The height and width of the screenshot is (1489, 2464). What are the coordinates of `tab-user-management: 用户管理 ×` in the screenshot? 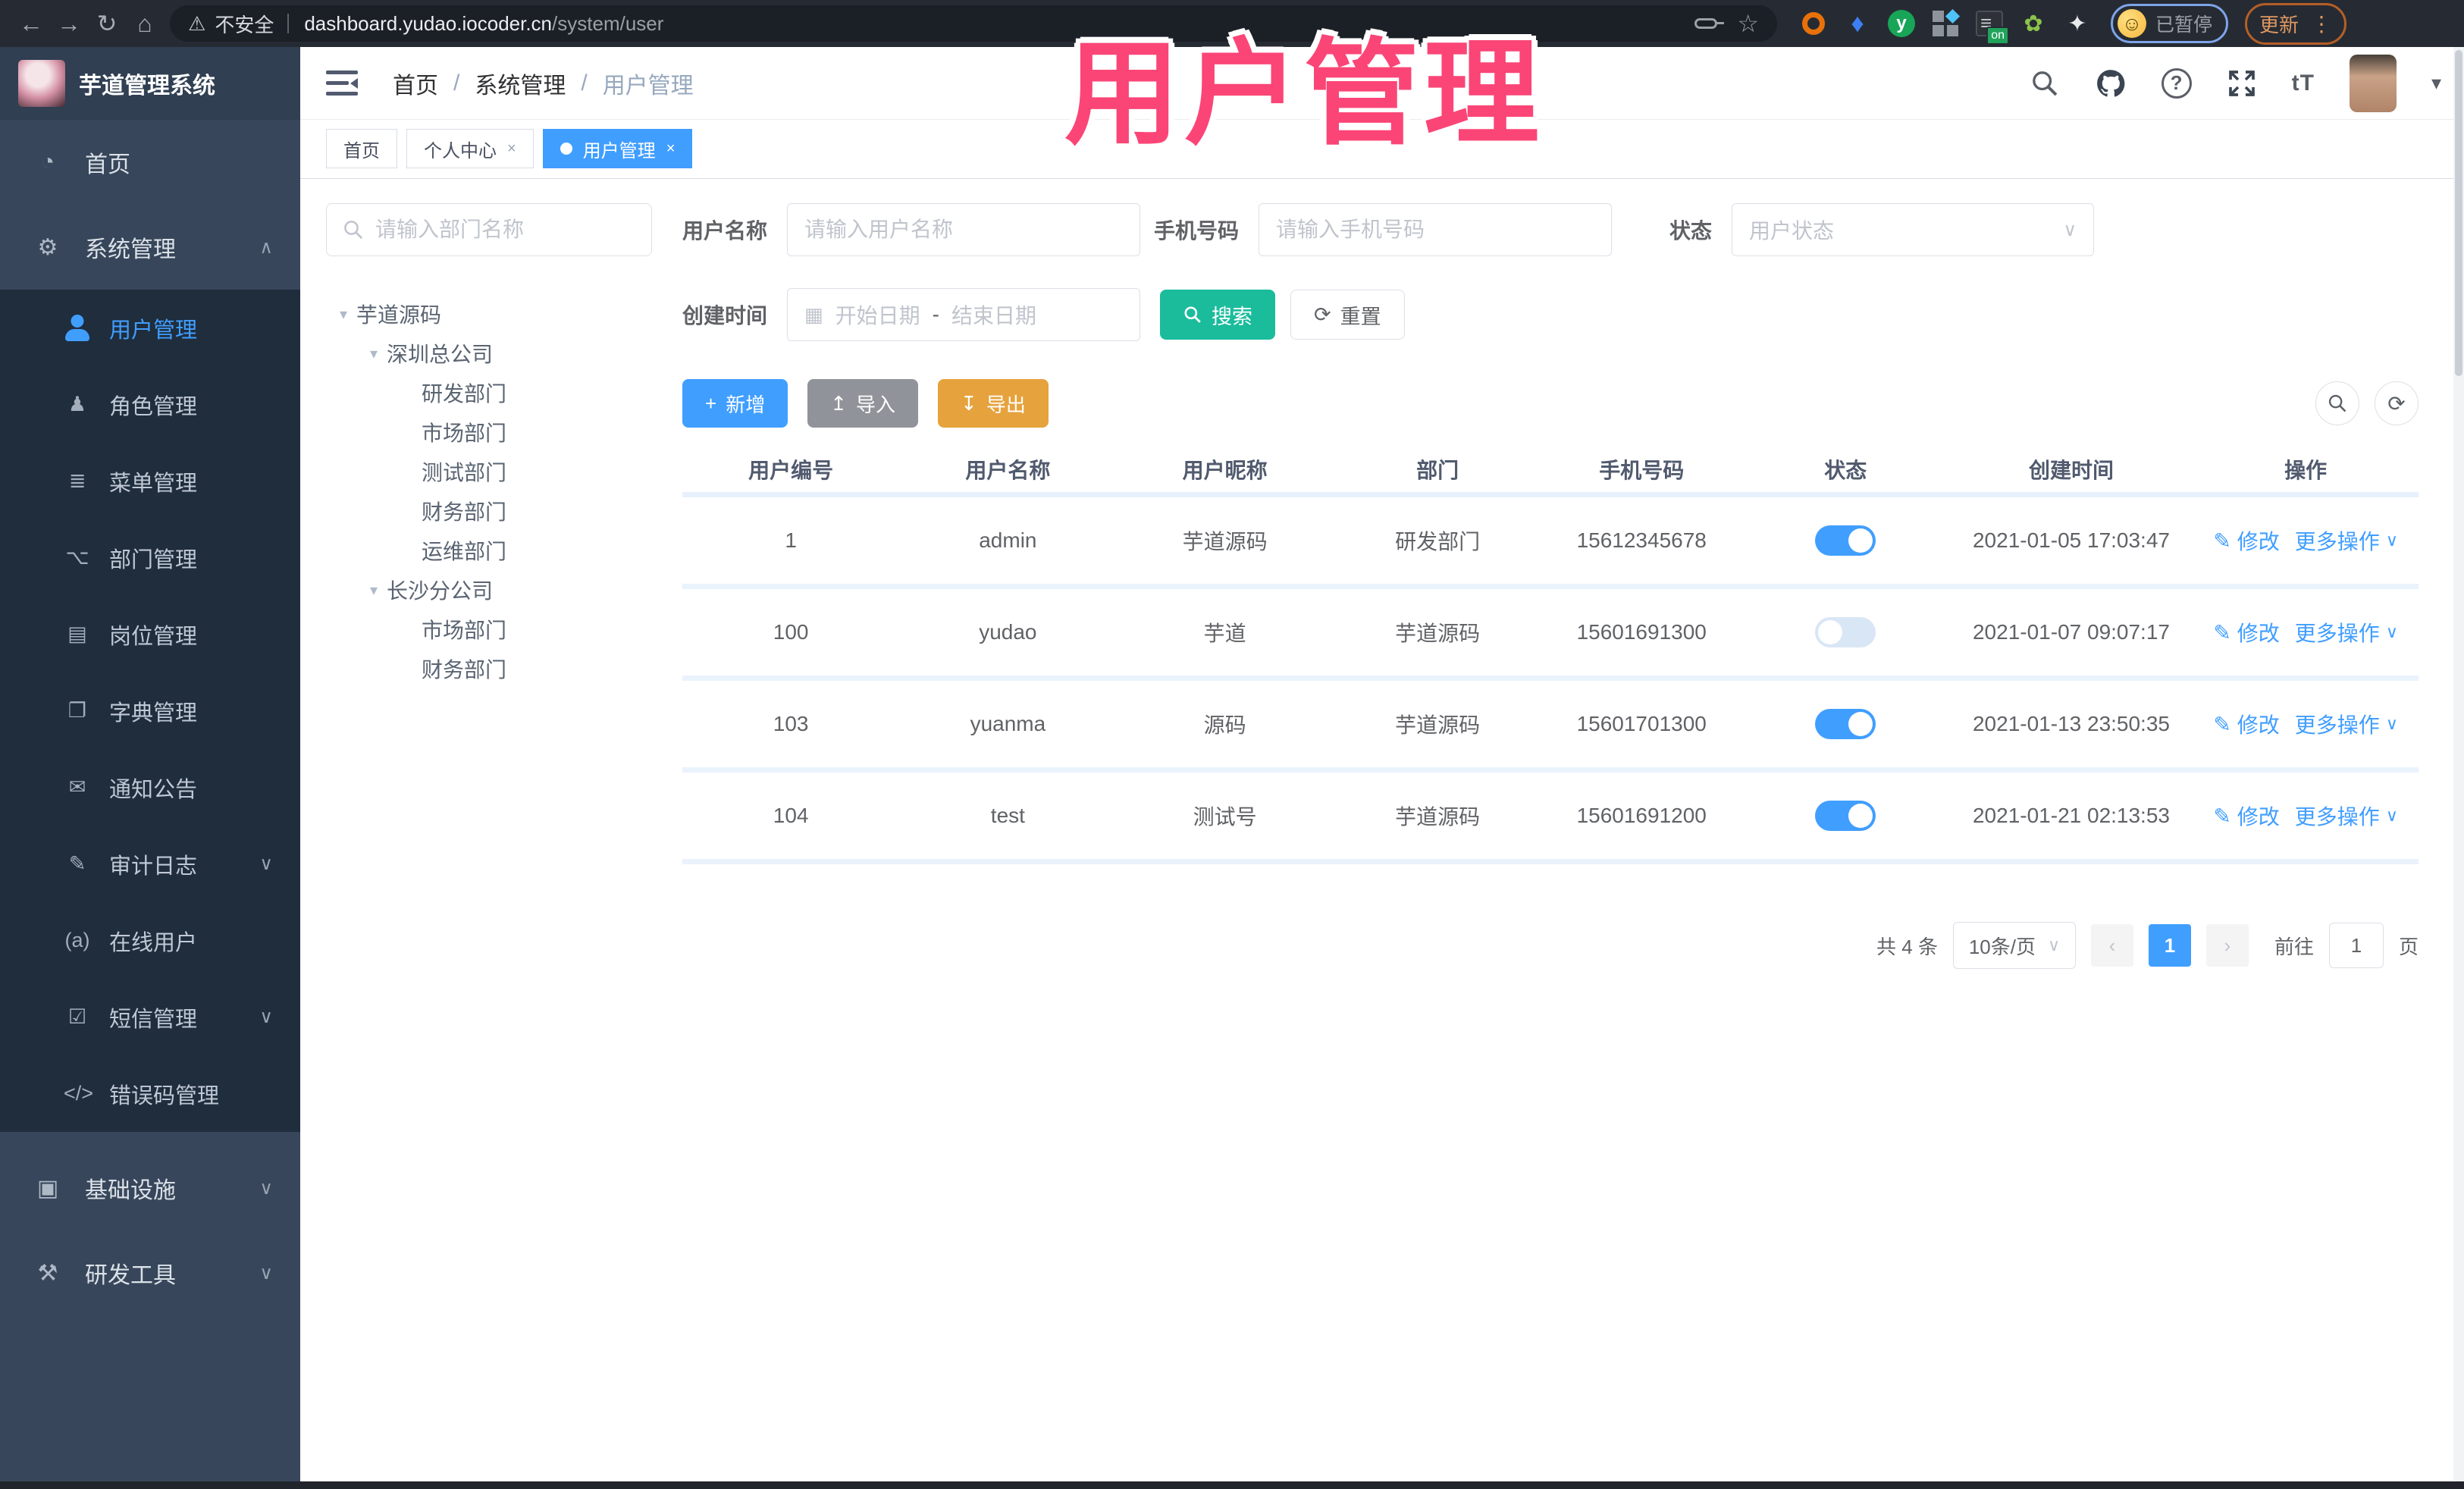 It's located at (617, 149).